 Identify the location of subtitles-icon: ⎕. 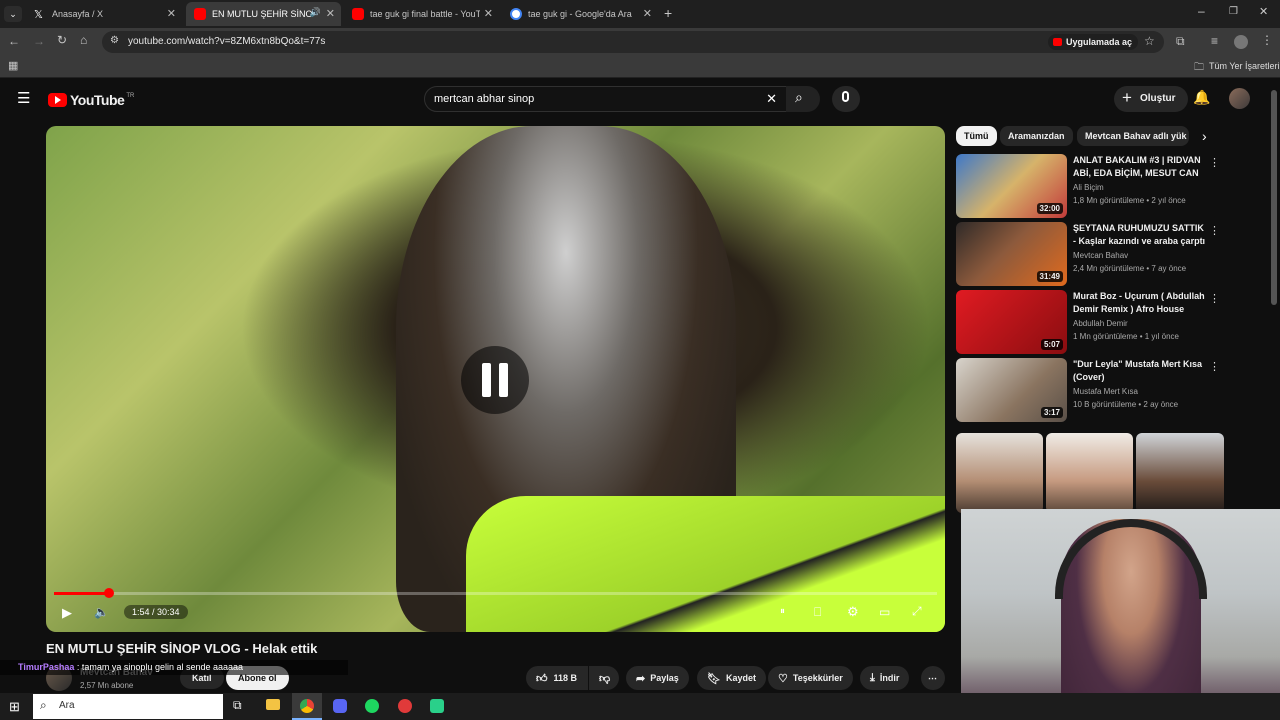
(817, 612).